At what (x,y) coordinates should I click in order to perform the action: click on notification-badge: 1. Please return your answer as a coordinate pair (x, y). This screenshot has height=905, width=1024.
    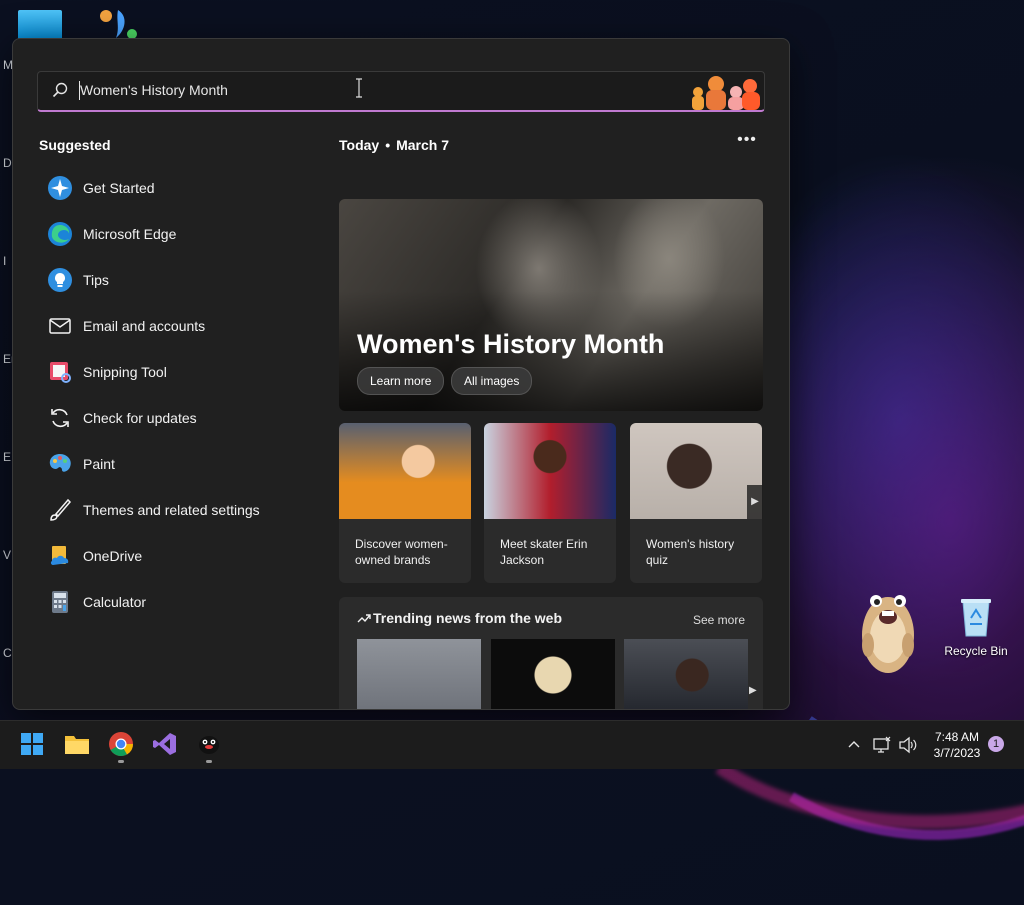
    Looking at the image, I should click on (996, 744).